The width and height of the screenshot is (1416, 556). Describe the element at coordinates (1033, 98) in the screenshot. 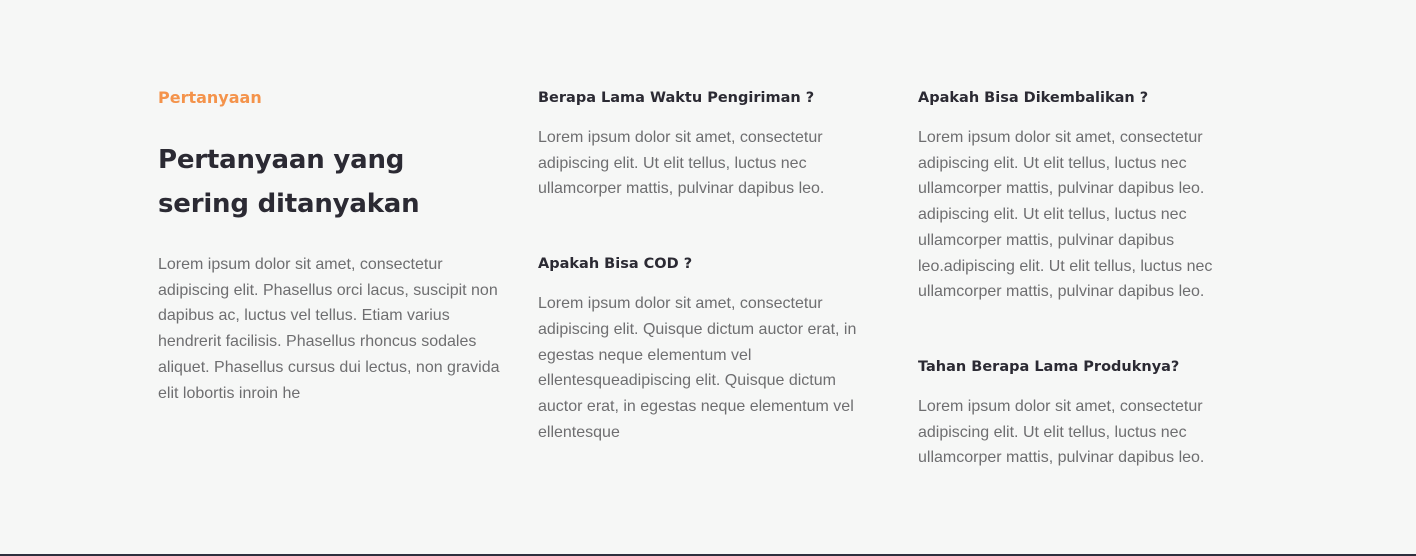

I see `faq-question: Apakah Bisa Dikembalikan ?` at that location.